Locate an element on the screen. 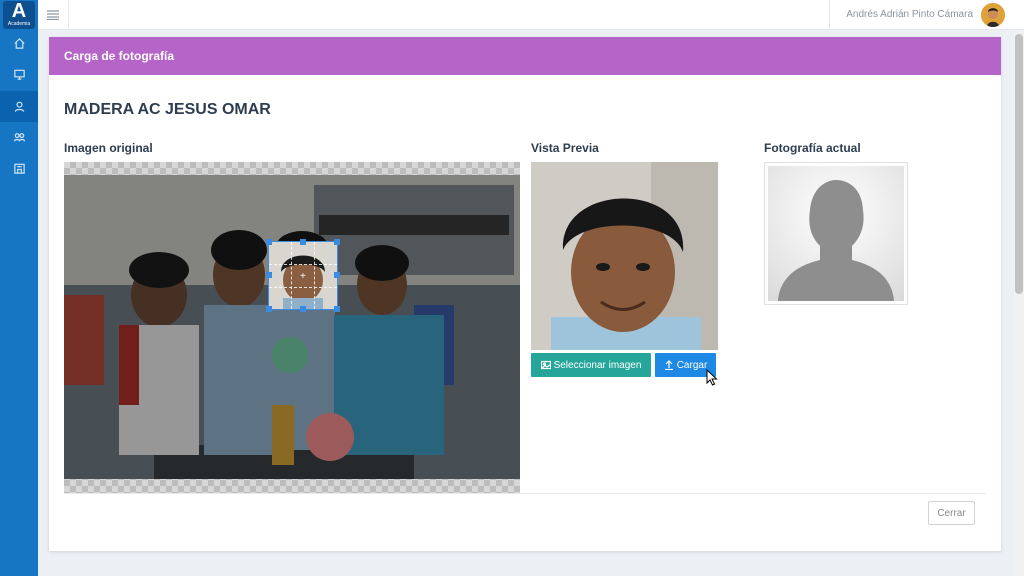  mouse-cursor-icon is located at coordinates (712, 377).